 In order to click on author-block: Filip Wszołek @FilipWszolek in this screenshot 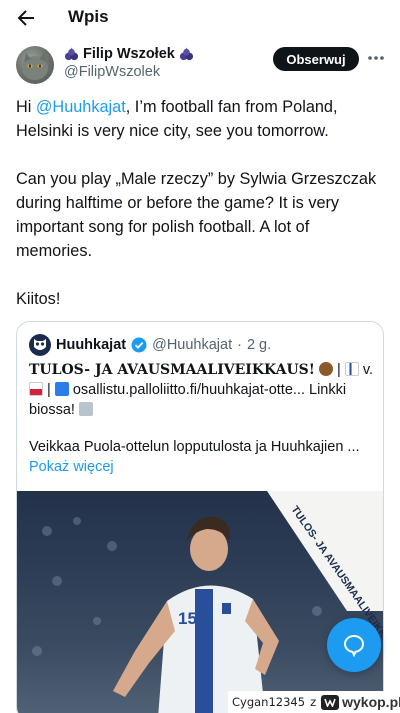, I will do `click(129, 63)`.